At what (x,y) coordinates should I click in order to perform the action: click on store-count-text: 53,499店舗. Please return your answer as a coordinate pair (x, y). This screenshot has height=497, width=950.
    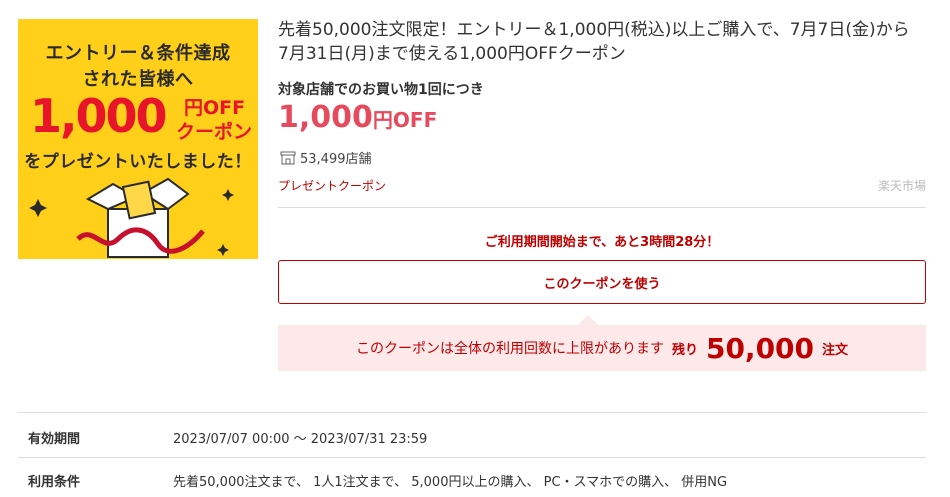
    Looking at the image, I should click on (336, 159).